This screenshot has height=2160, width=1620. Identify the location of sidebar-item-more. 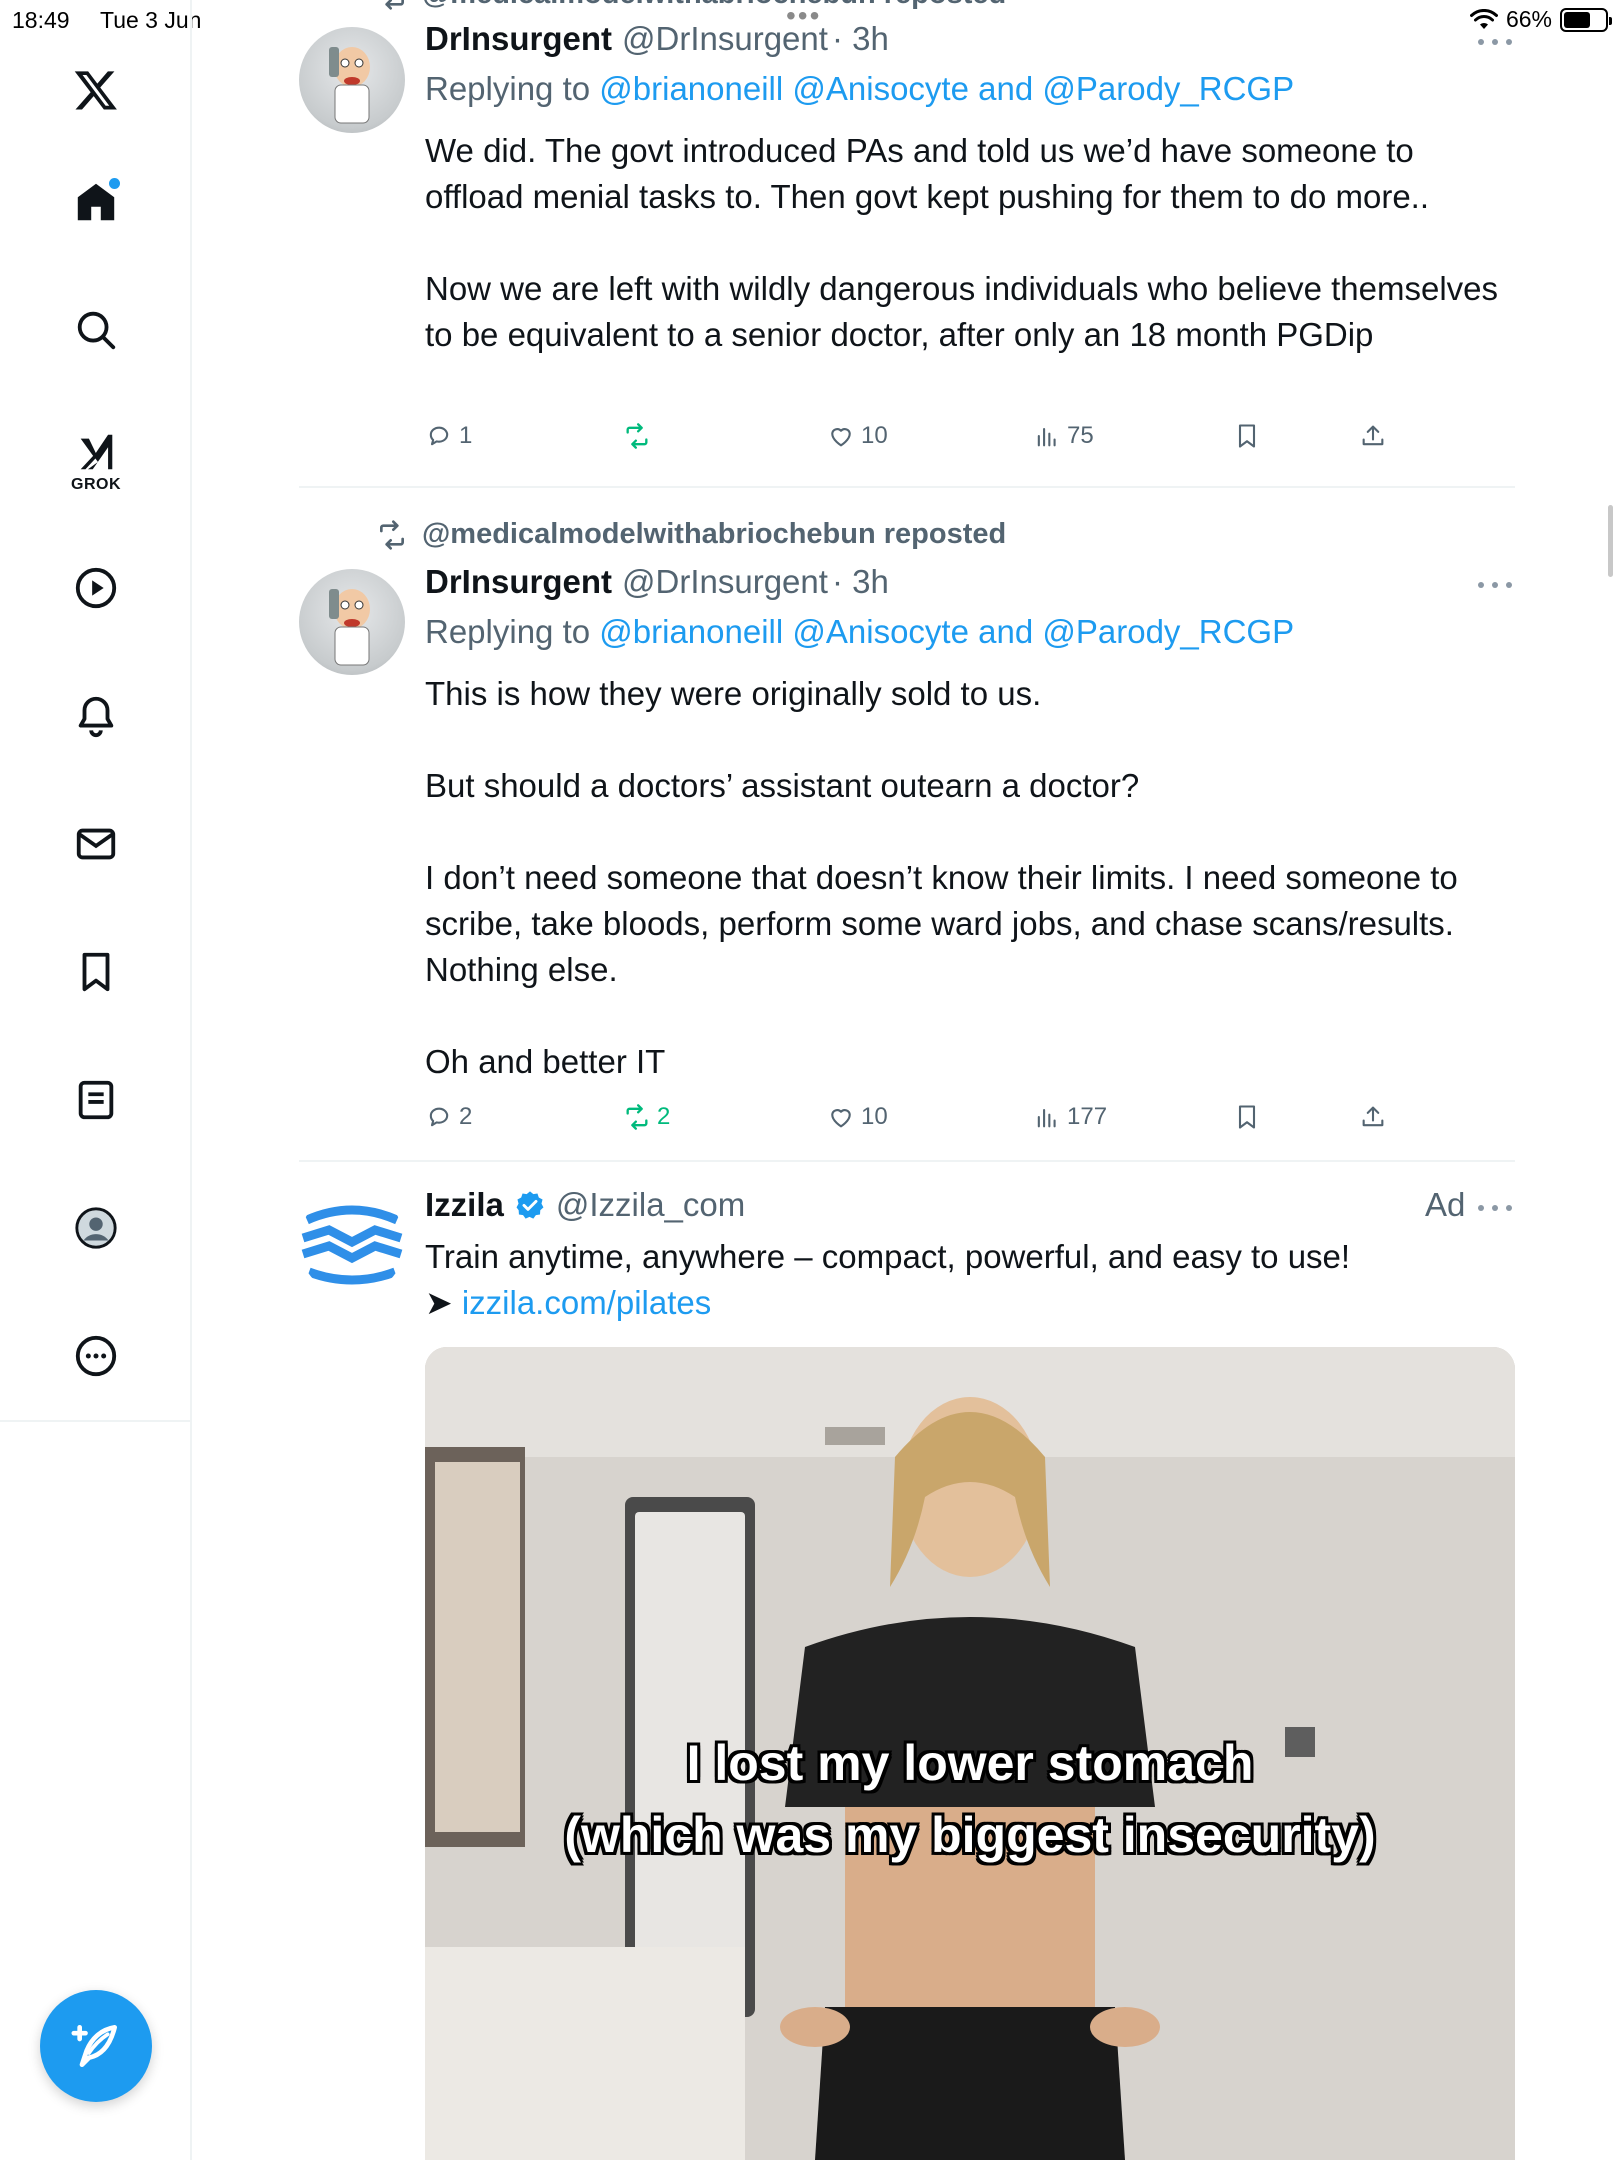
(96, 1356).